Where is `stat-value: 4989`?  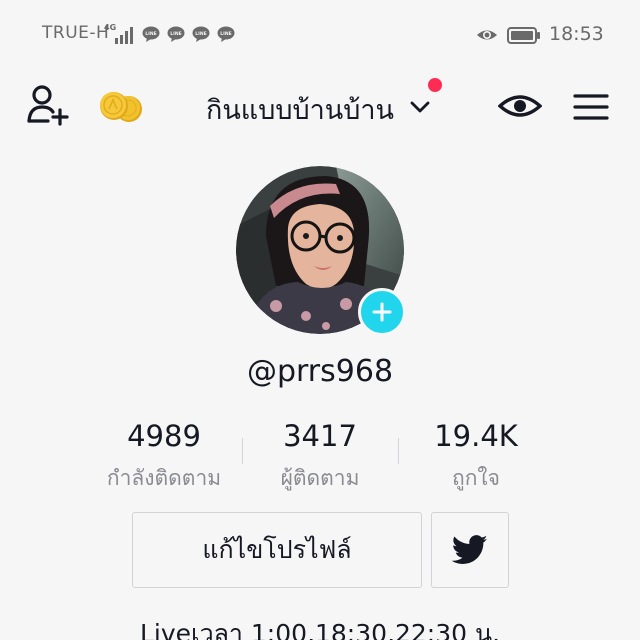 stat-value: 4989 is located at coordinates (164, 436).